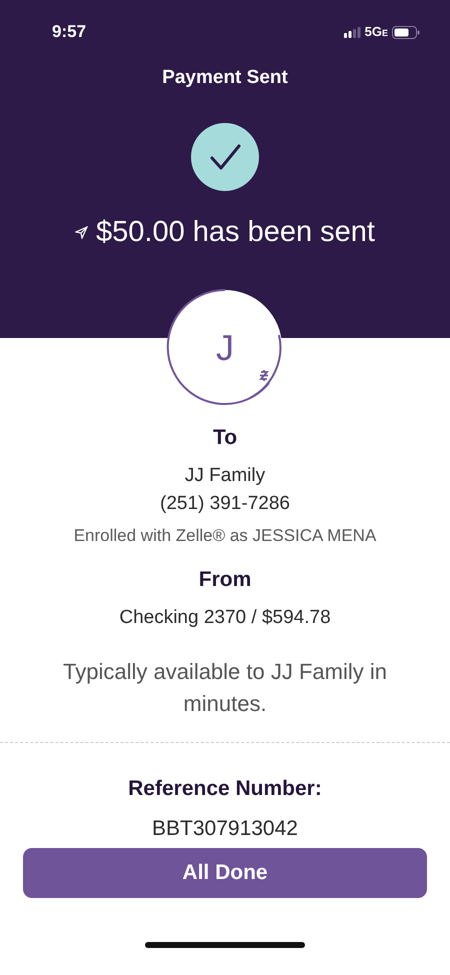  I want to click on recipient-avatar: J, so click(225, 347).